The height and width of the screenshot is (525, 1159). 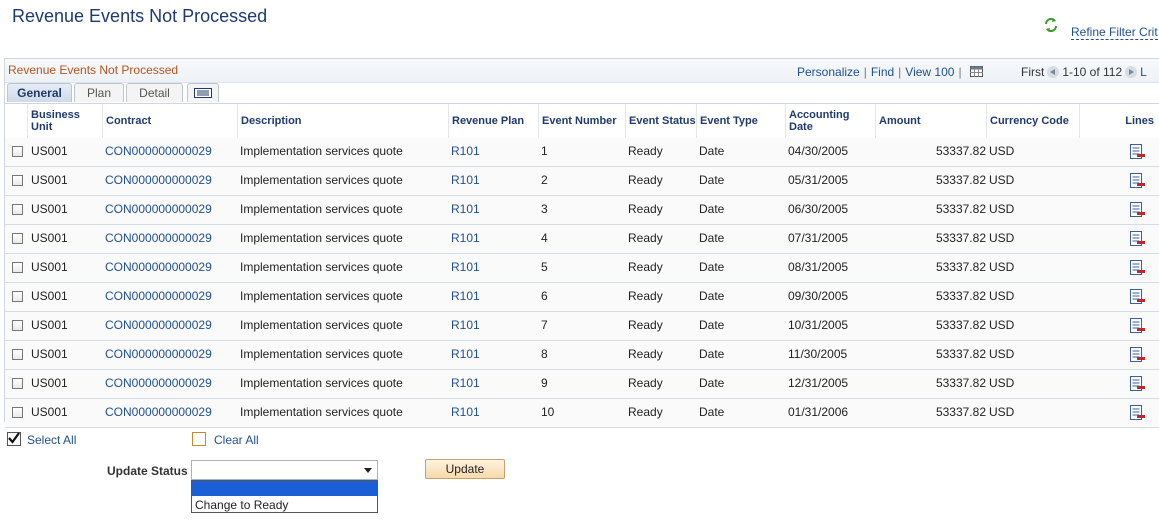 What do you see at coordinates (1143, 72) in the screenshot?
I see `last-link: L` at bounding box center [1143, 72].